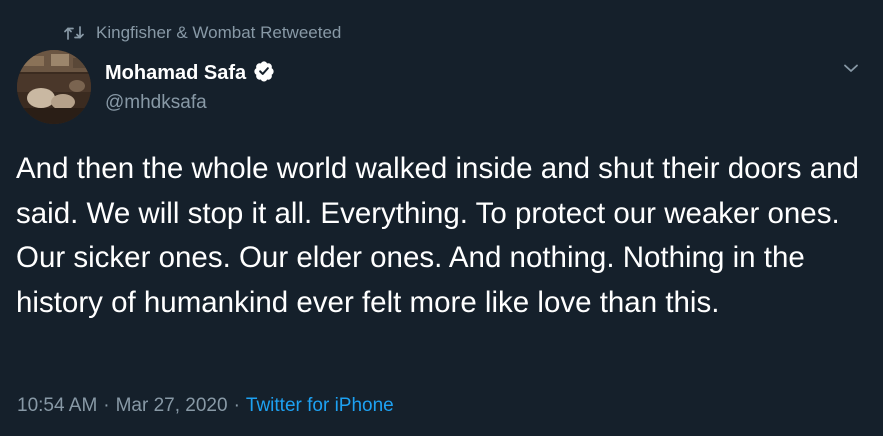 The height and width of the screenshot is (436, 883). I want to click on author-handle: @mhdksafa, so click(190, 103).